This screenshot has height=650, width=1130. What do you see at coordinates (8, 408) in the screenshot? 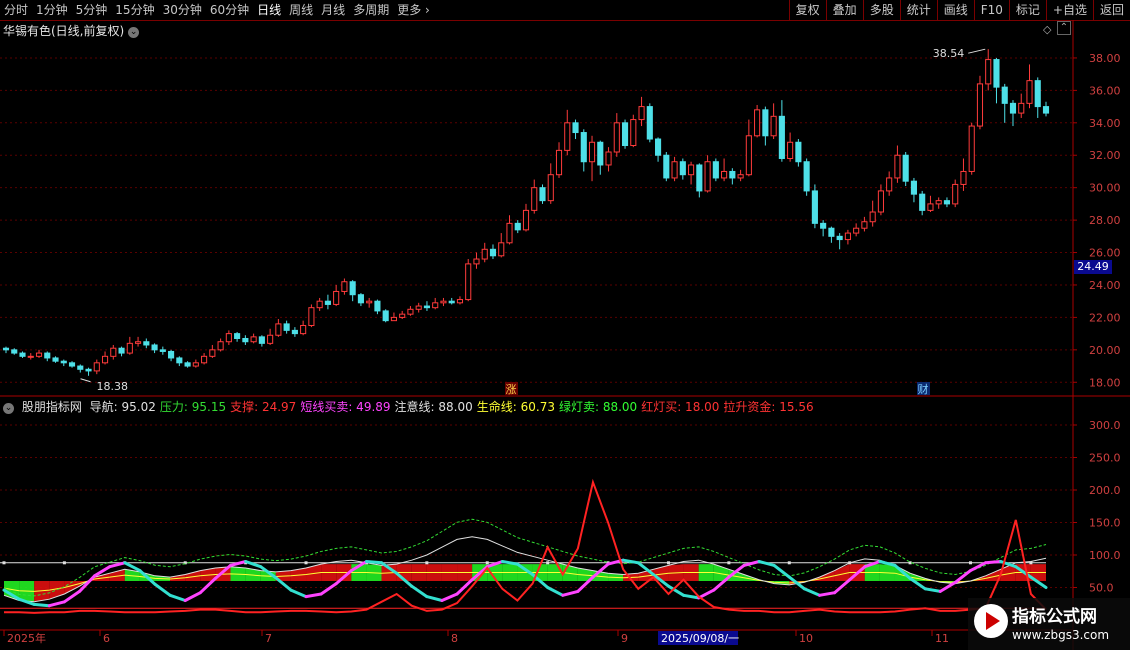
I see `chevron-down-icon: ⌄` at bounding box center [8, 408].